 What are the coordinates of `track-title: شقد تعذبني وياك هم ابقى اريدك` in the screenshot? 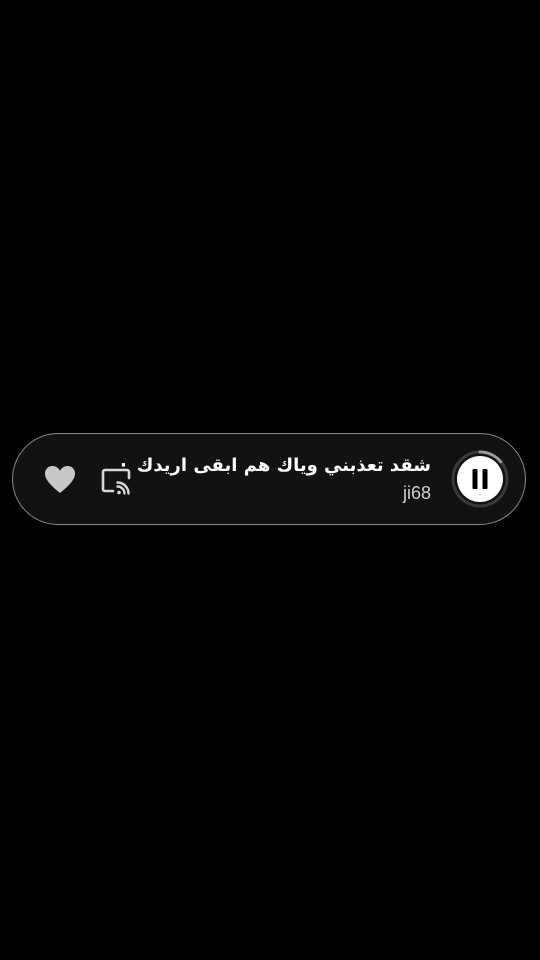 It's located at (283, 465).